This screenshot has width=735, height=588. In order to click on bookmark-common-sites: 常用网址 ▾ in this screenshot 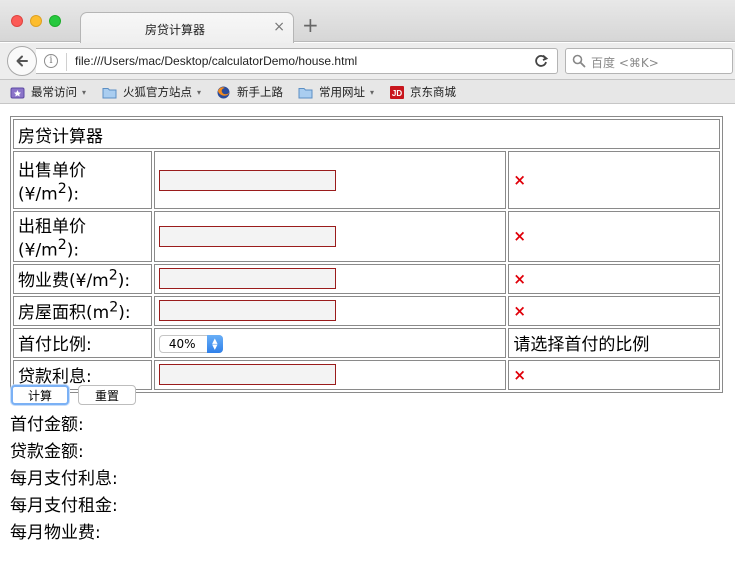, I will do `click(336, 92)`.